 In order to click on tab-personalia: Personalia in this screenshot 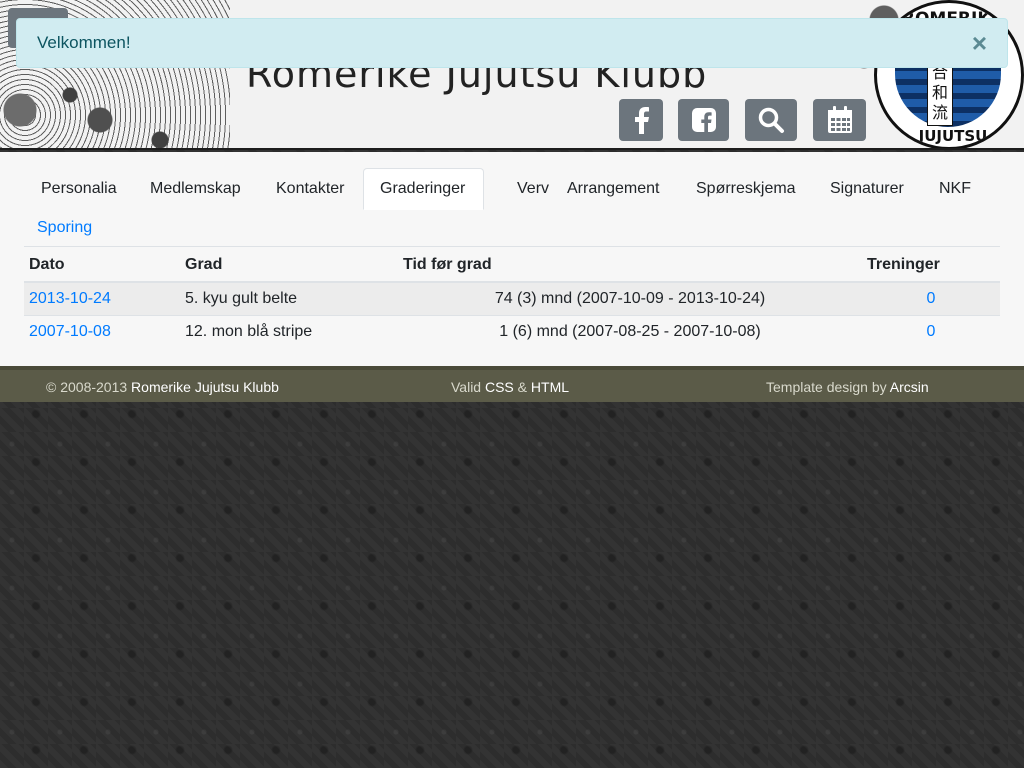, I will do `click(79, 189)`.